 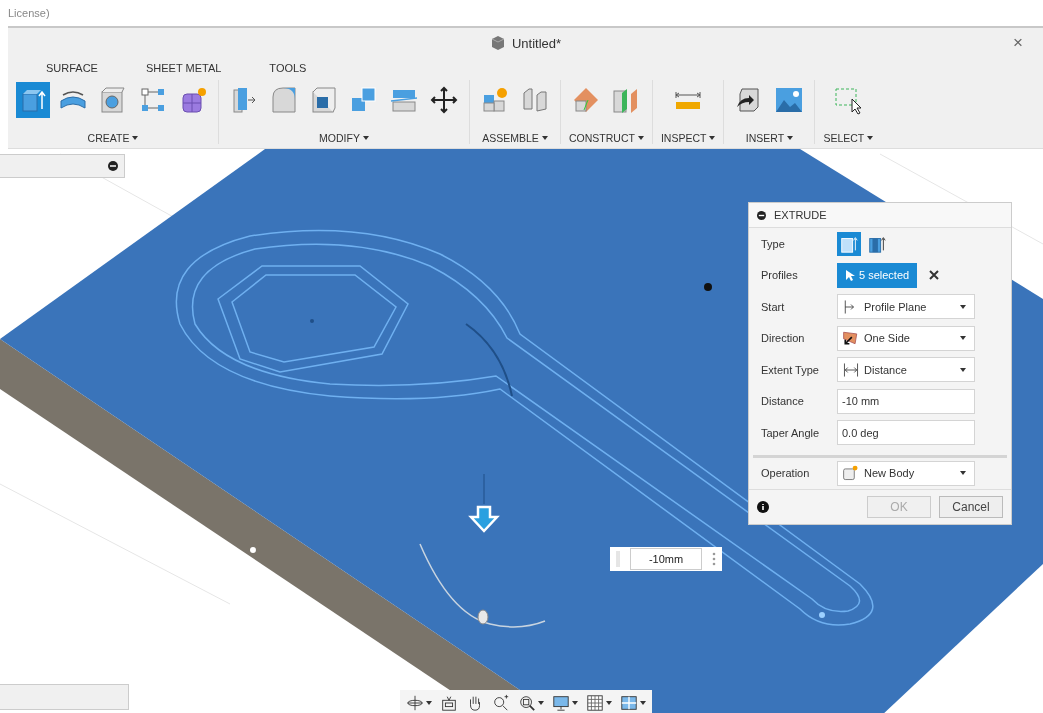 I want to click on move-icon, so click(x=444, y=100).